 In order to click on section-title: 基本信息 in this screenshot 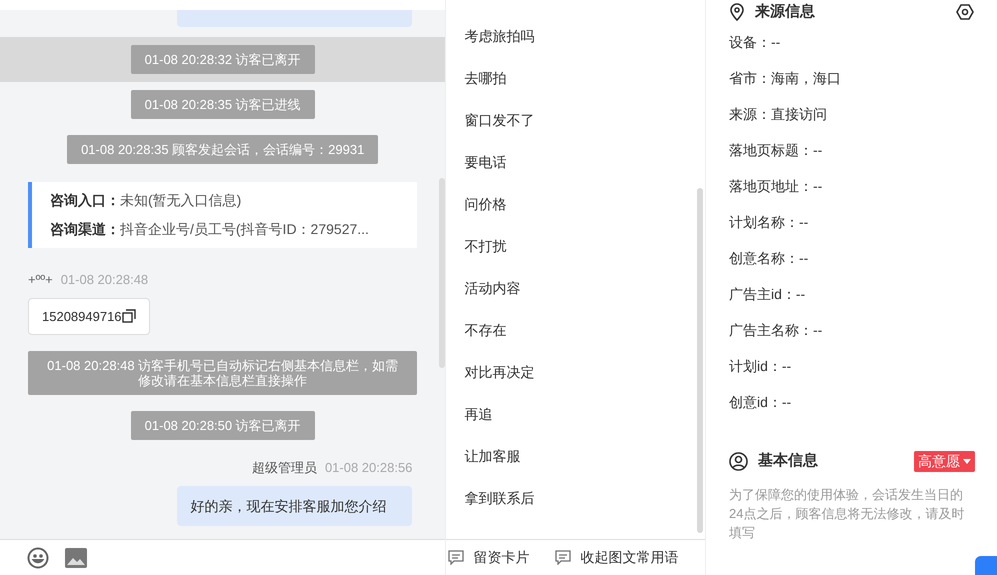, I will do `click(788, 461)`.